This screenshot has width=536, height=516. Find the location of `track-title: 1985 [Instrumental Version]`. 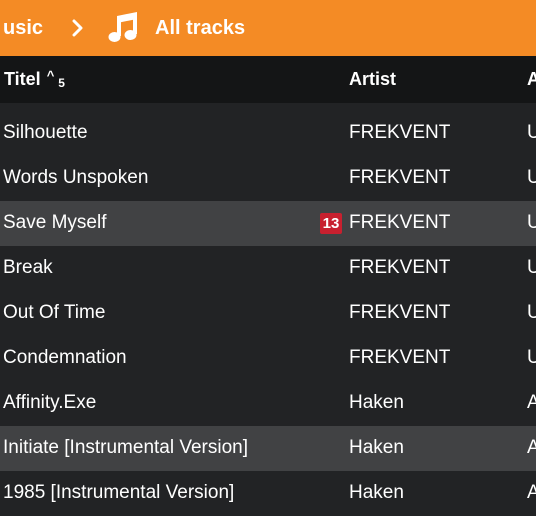

track-title: 1985 [Instrumental Version] is located at coordinates (119, 492).